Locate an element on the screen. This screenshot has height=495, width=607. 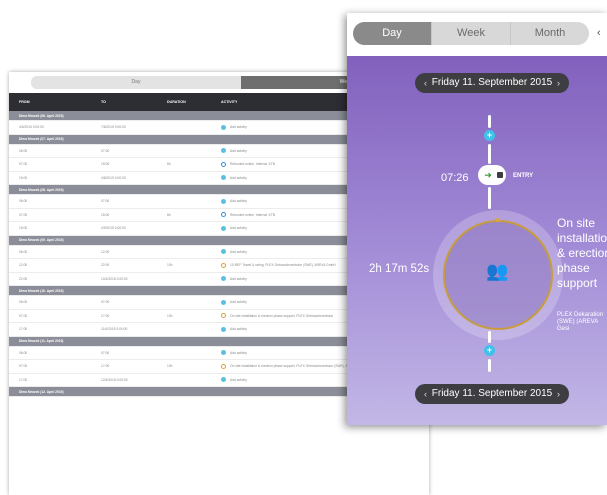
more-chevron-icon: ‹ is located at coordinates (599, 33).